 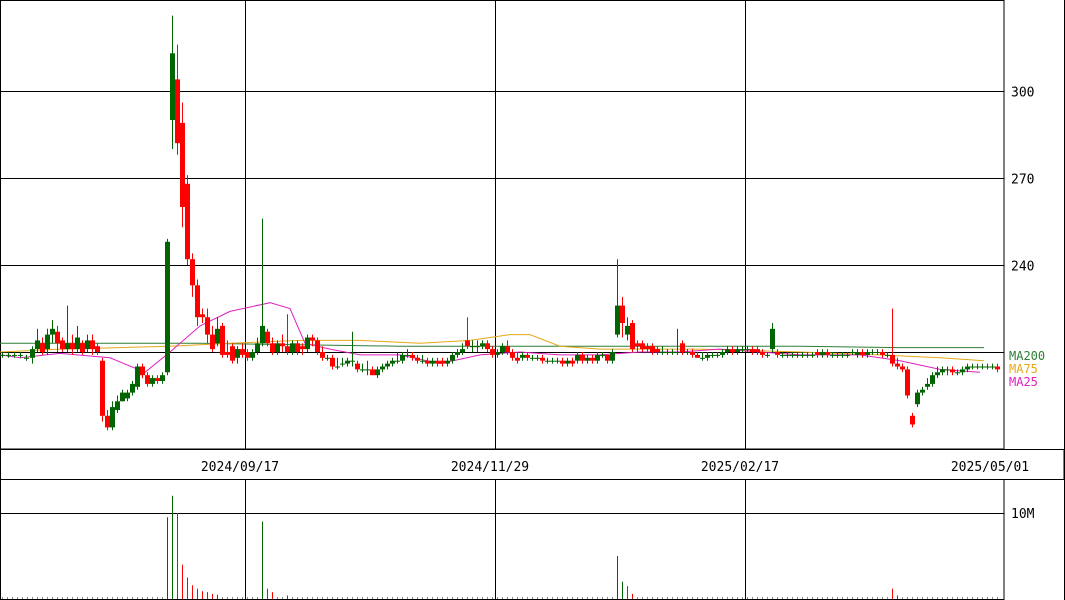 What do you see at coordinates (490, 467) in the screenshot?
I see `date-tick-label: 2024/11/29` at bounding box center [490, 467].